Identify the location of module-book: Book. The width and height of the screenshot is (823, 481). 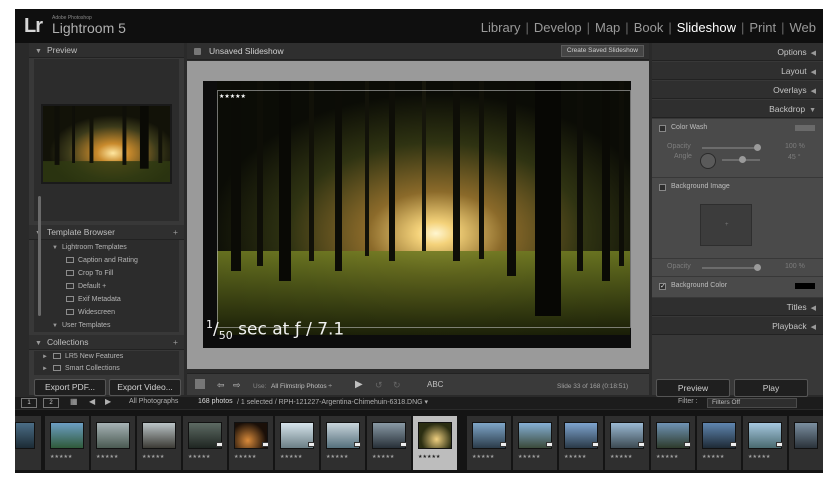
(649, 27).